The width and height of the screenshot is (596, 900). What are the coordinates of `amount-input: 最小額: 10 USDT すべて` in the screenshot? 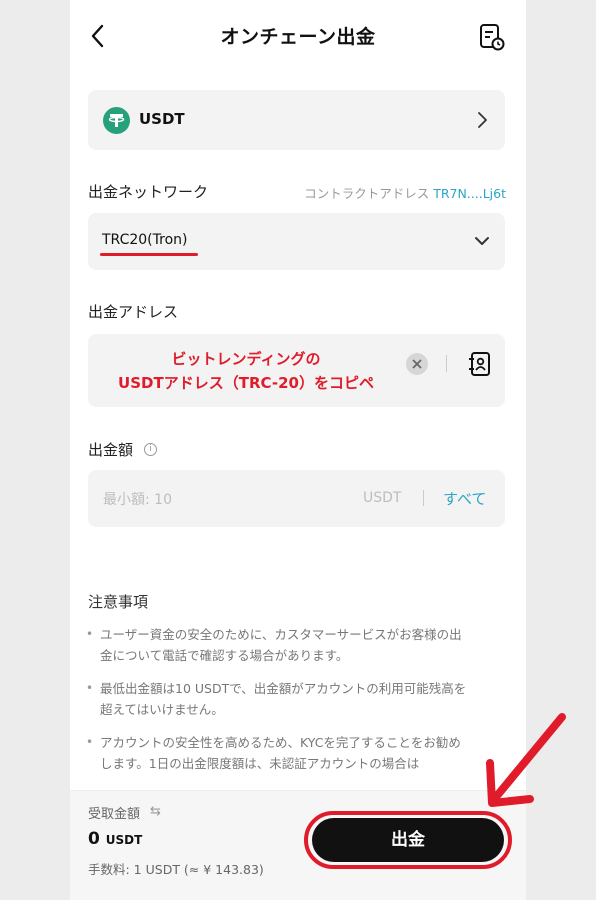 It's located at (296, 498).